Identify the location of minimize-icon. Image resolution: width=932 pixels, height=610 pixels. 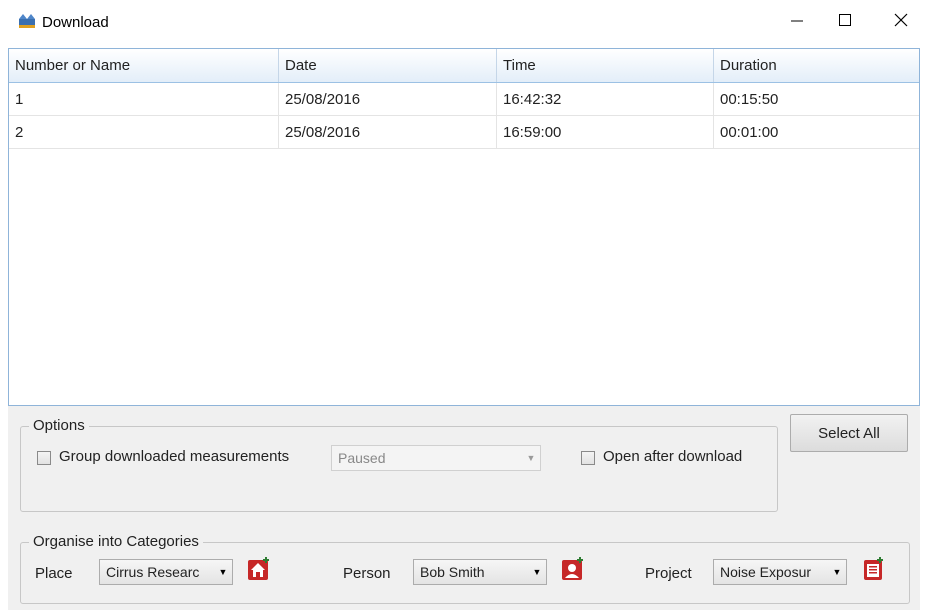
(797, 22).